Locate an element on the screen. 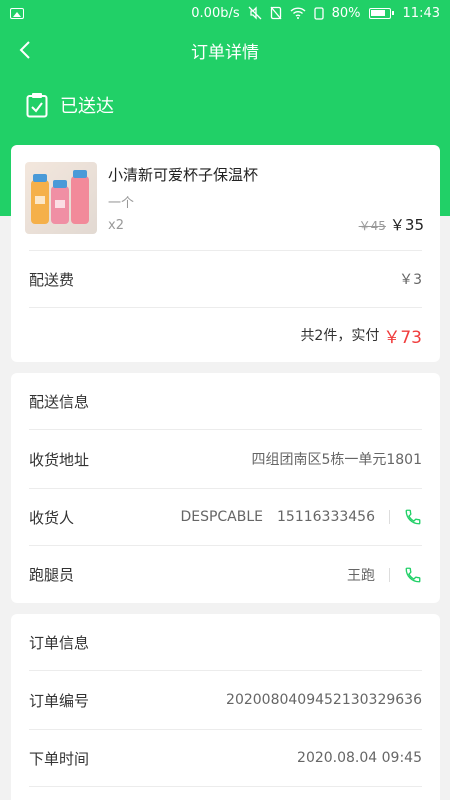  net-speed: 0.00b/s is located at coordinates (215, 13).